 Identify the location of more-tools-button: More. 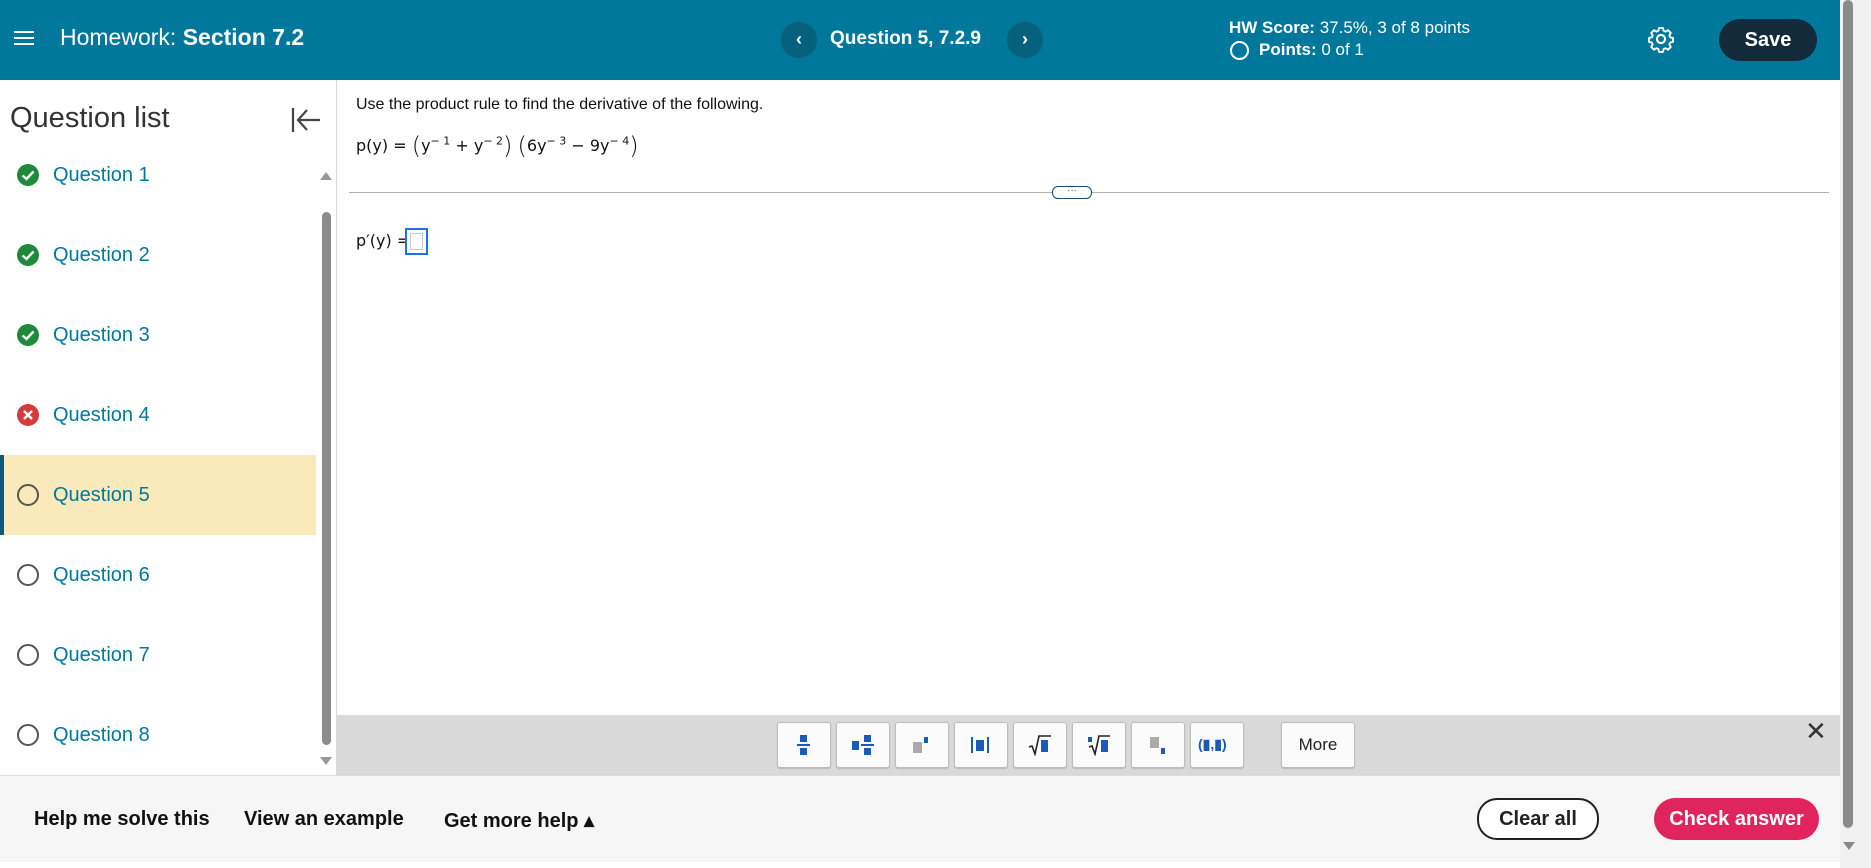
(1318, 745).